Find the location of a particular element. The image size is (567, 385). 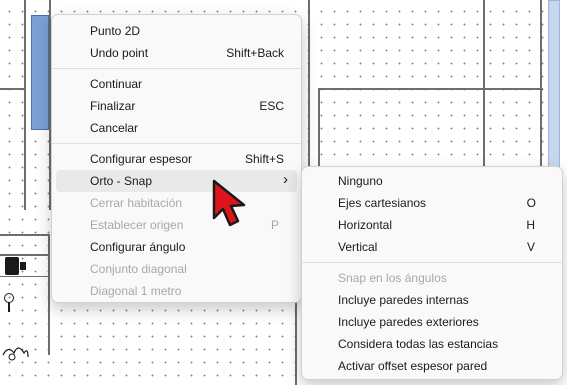

menu-item-undo-point: Undo point Shift+Back is located at coordinates (176, 53).